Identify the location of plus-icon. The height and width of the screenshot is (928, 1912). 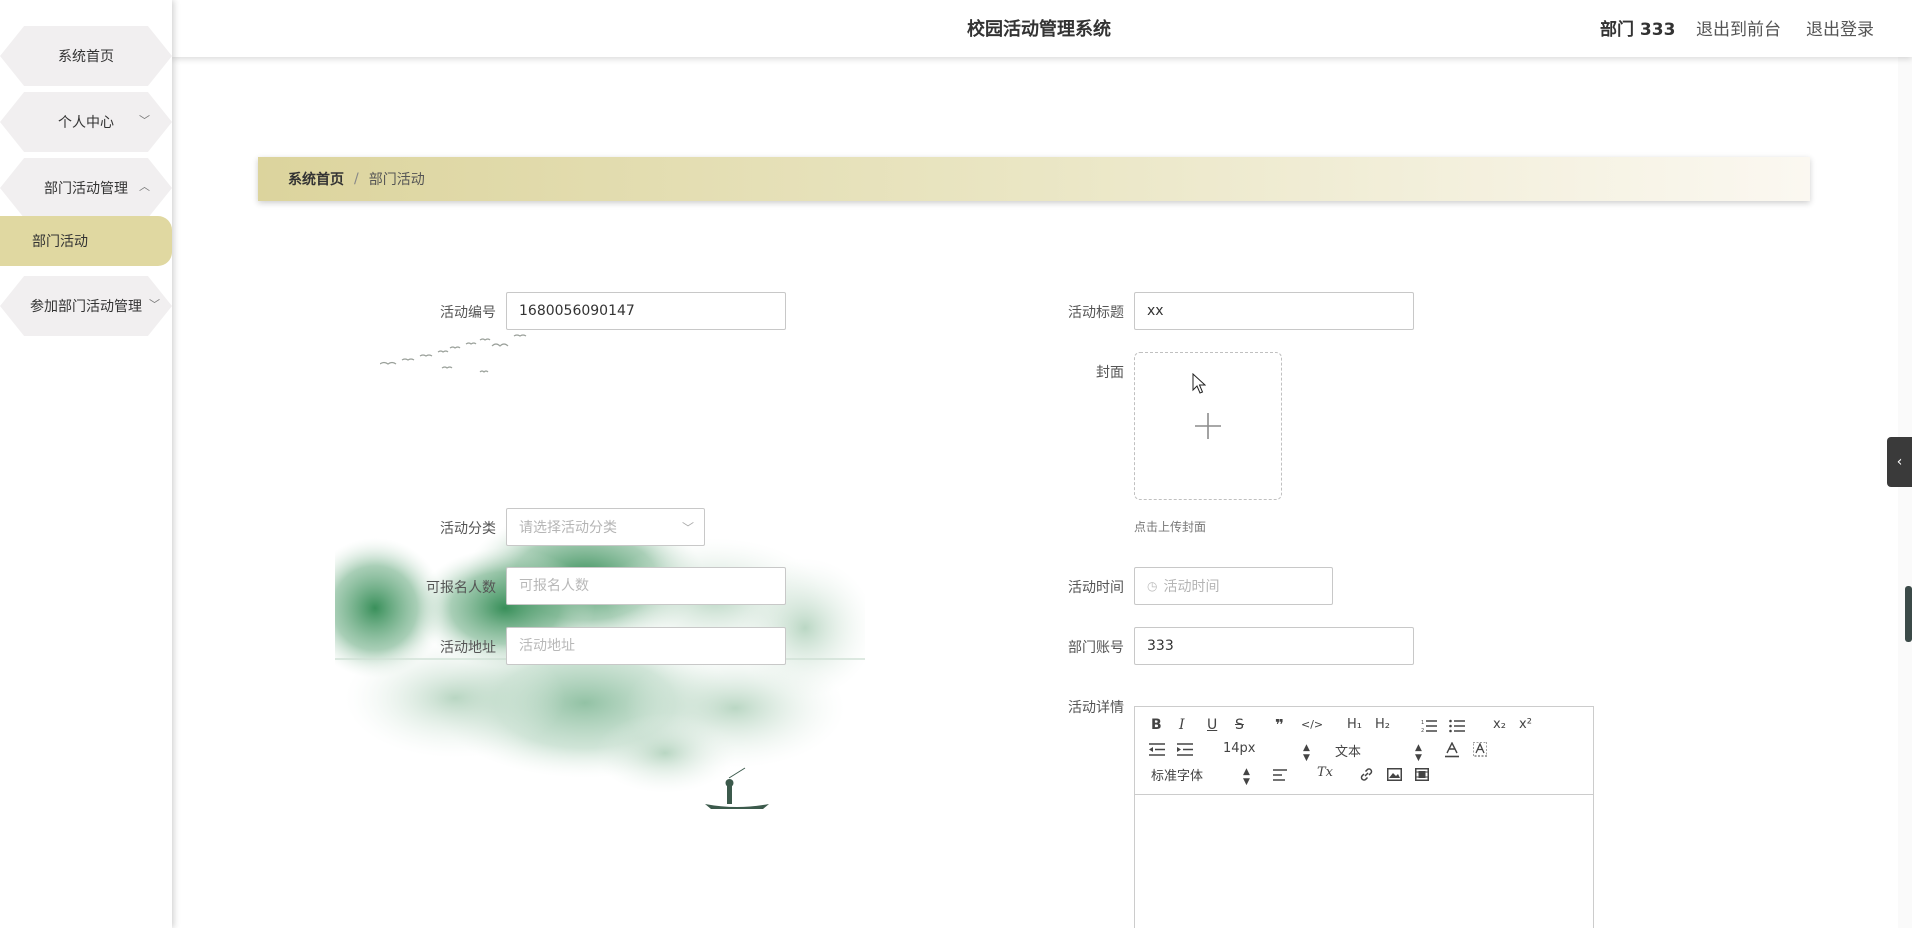
(1208, 426).